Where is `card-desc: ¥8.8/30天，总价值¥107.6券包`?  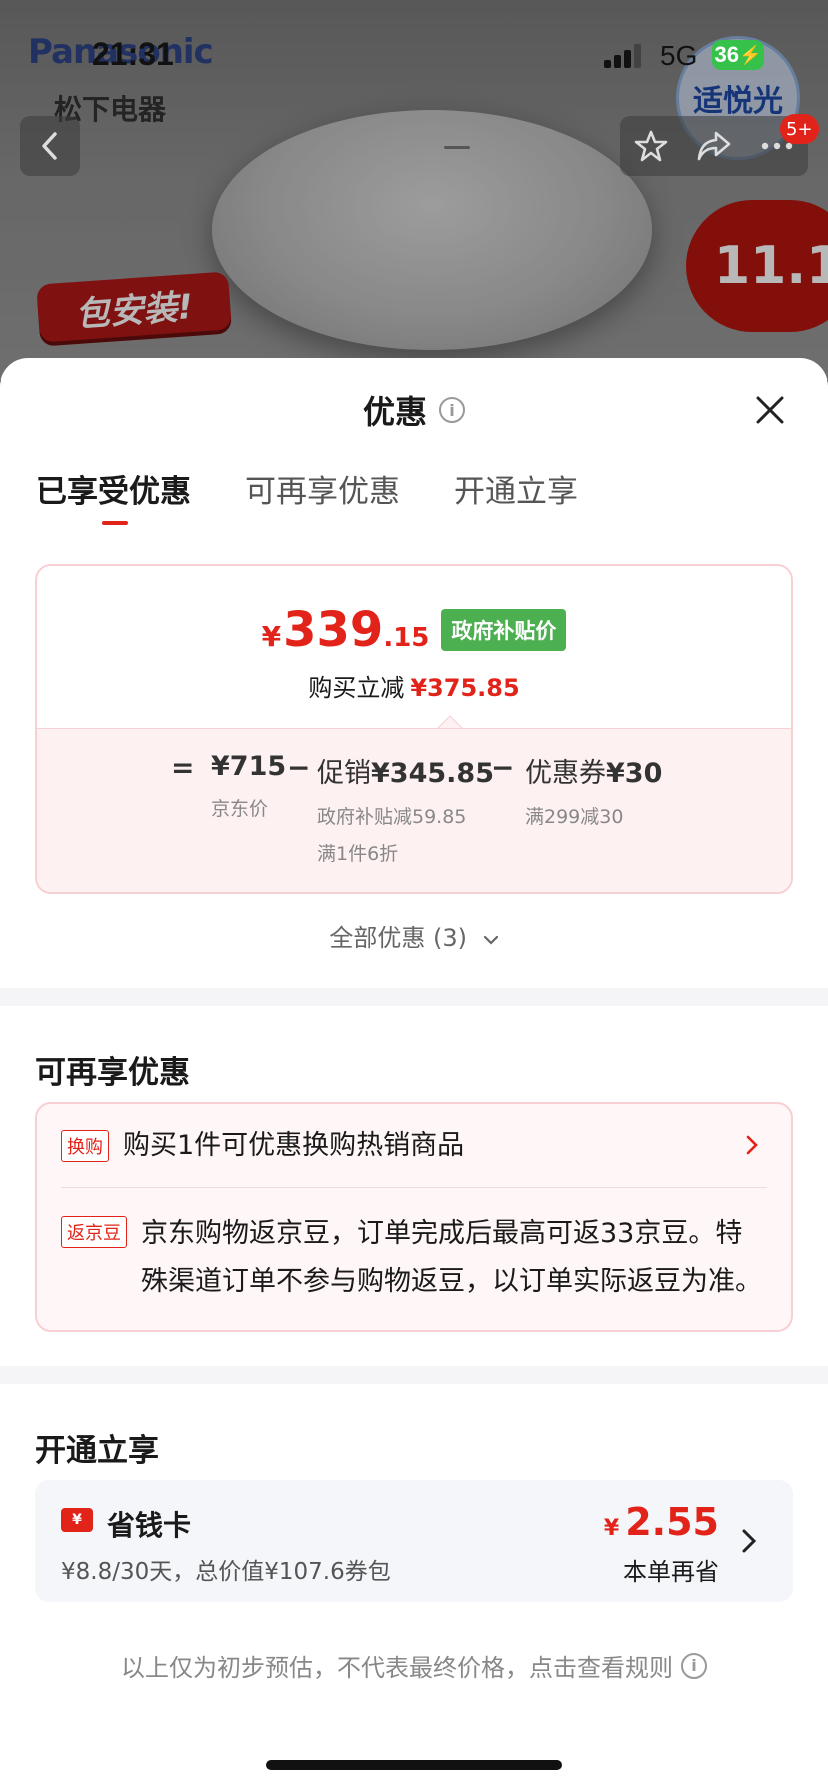 card-desc: ¥8.8/30天，总价值¥107.6券包 is located at coordinates (226, 1572).